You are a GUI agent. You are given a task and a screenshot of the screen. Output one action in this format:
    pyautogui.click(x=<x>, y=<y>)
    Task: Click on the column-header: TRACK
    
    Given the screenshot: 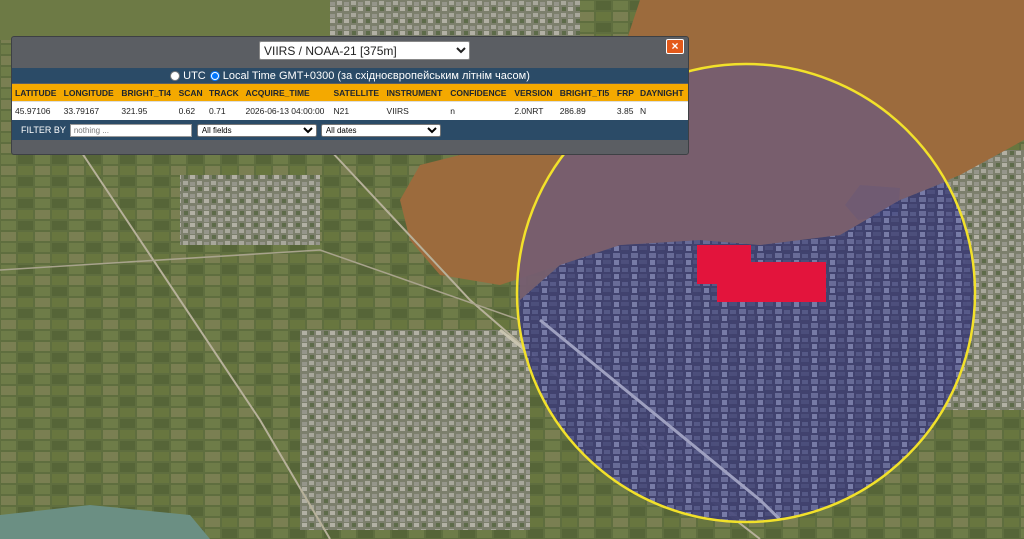 What is the action you would take?
    pyautogui.click(x=224, y=93)
    